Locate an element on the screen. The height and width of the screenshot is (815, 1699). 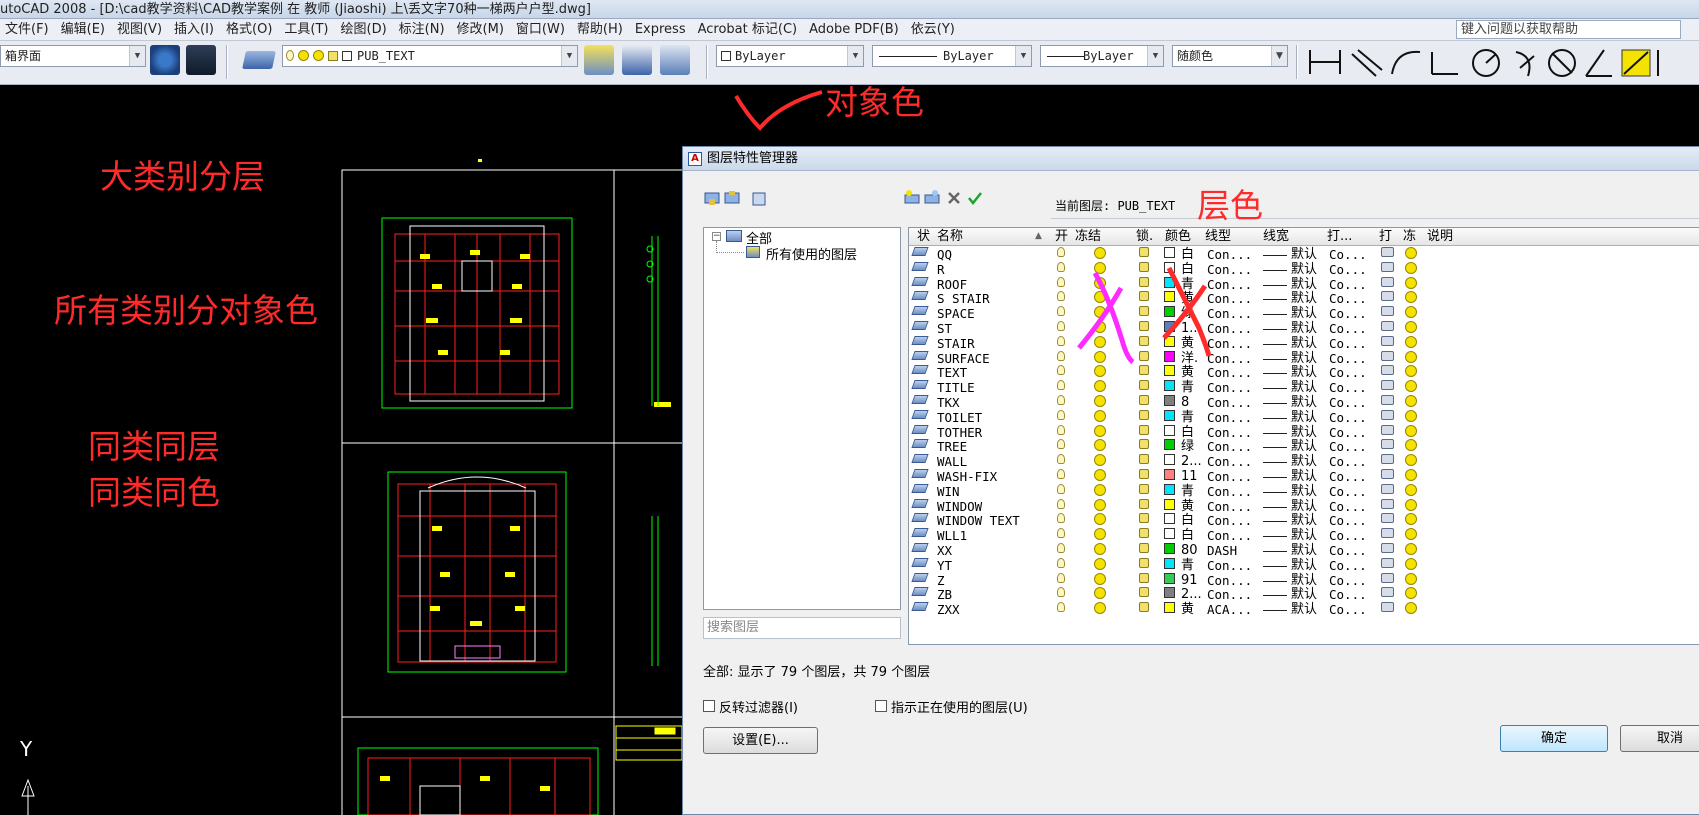
angular-dimension-icon is located at coordinates (1598, 63).